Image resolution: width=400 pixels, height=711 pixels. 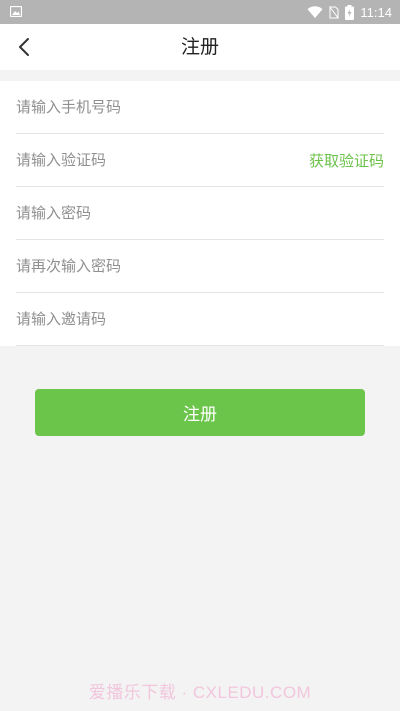 I want to click on code-field-row: 获取验证码, so click(x=200, y=160).